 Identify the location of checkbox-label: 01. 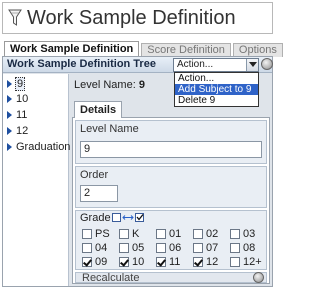
(175, 233).